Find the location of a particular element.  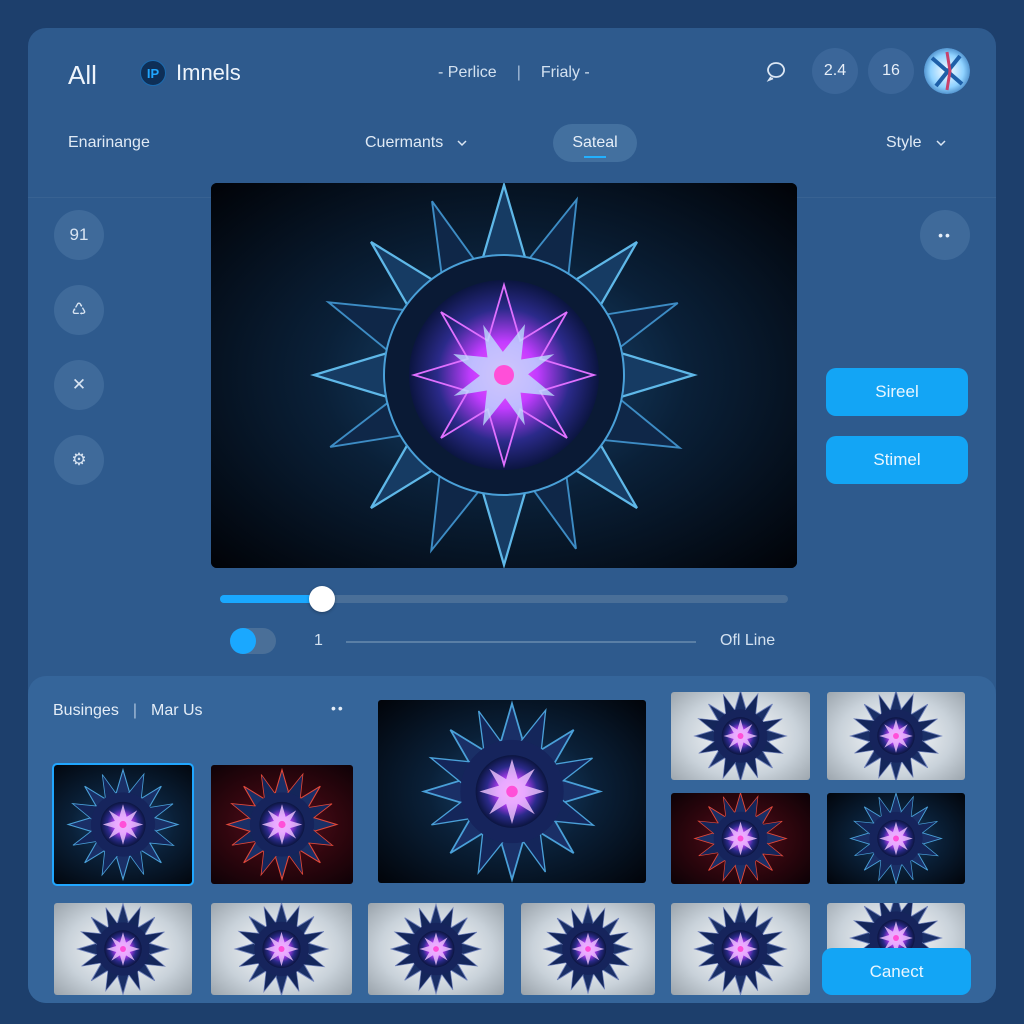

quote-tool-button: 91 is located at coordinates (79, 235).